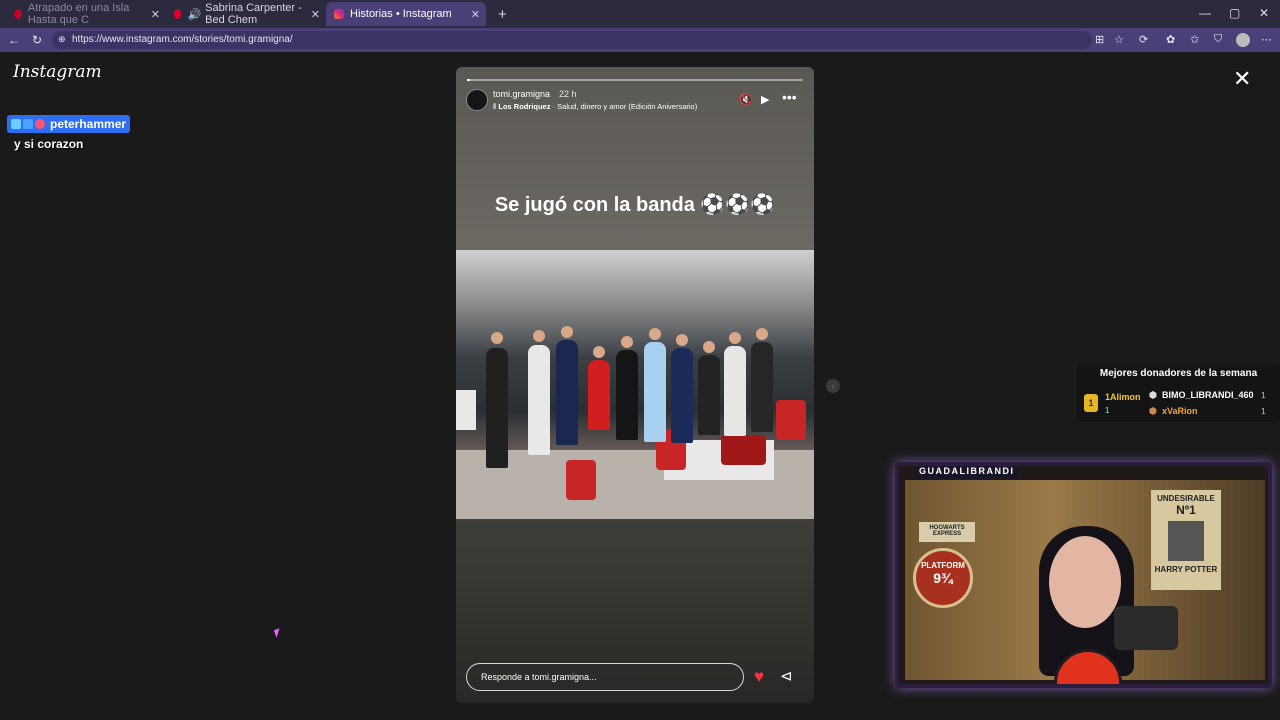  What do you see at coordinates (469, 80) in the screenshot?
I see `story-progress-fill` at bounding box center [469, 80].